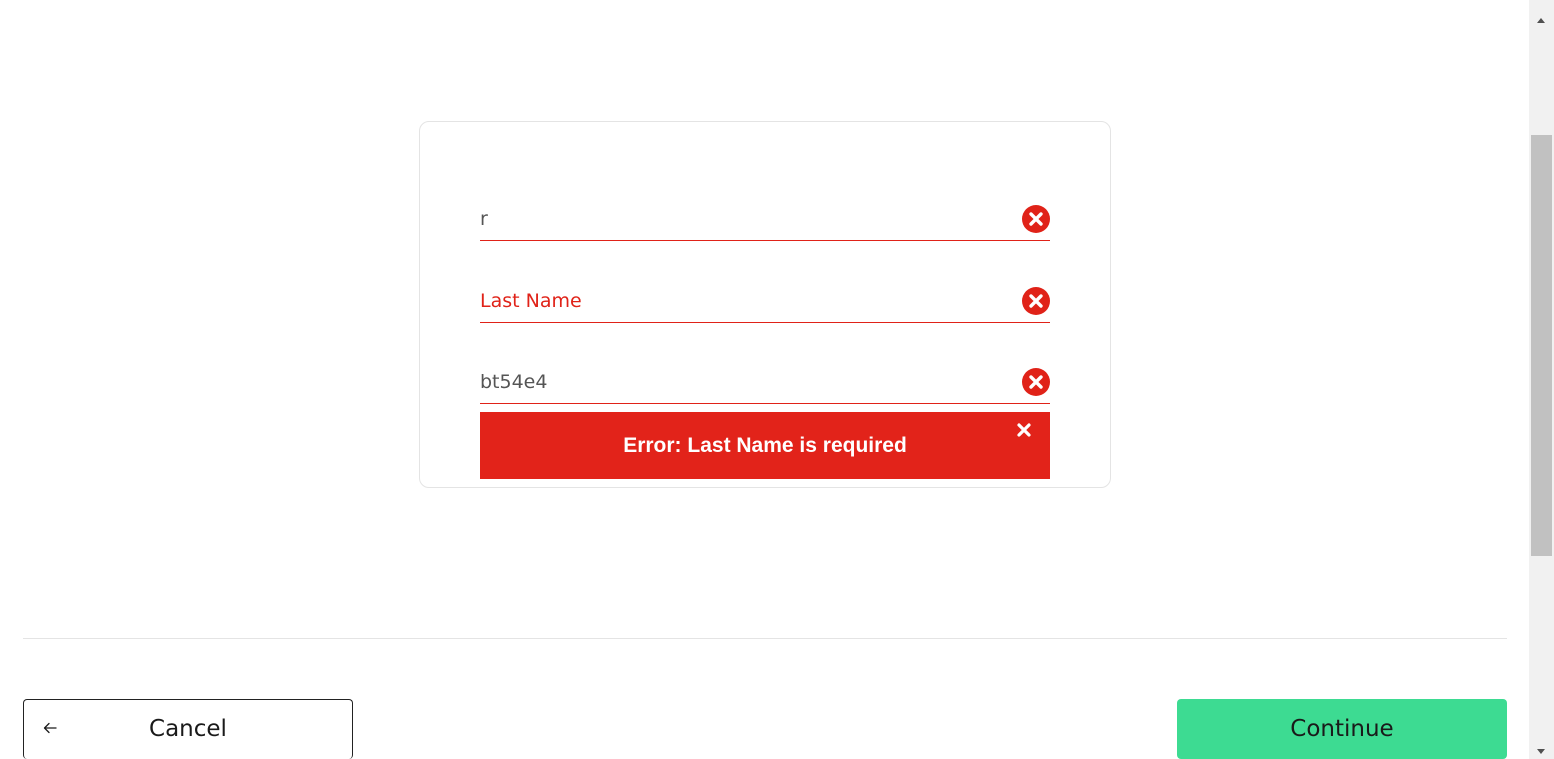 The width and height of the screenshot is (1554, 759). I want to click on third-field, so click(765, 384).